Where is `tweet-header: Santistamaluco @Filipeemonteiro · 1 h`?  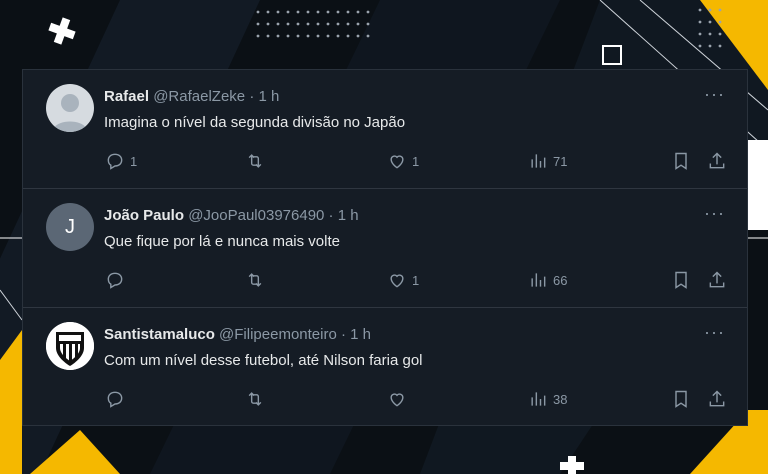
tweet-header: Santistamaluco @Filipeemonteiro · 1 h is located at coordinates (237, 334).